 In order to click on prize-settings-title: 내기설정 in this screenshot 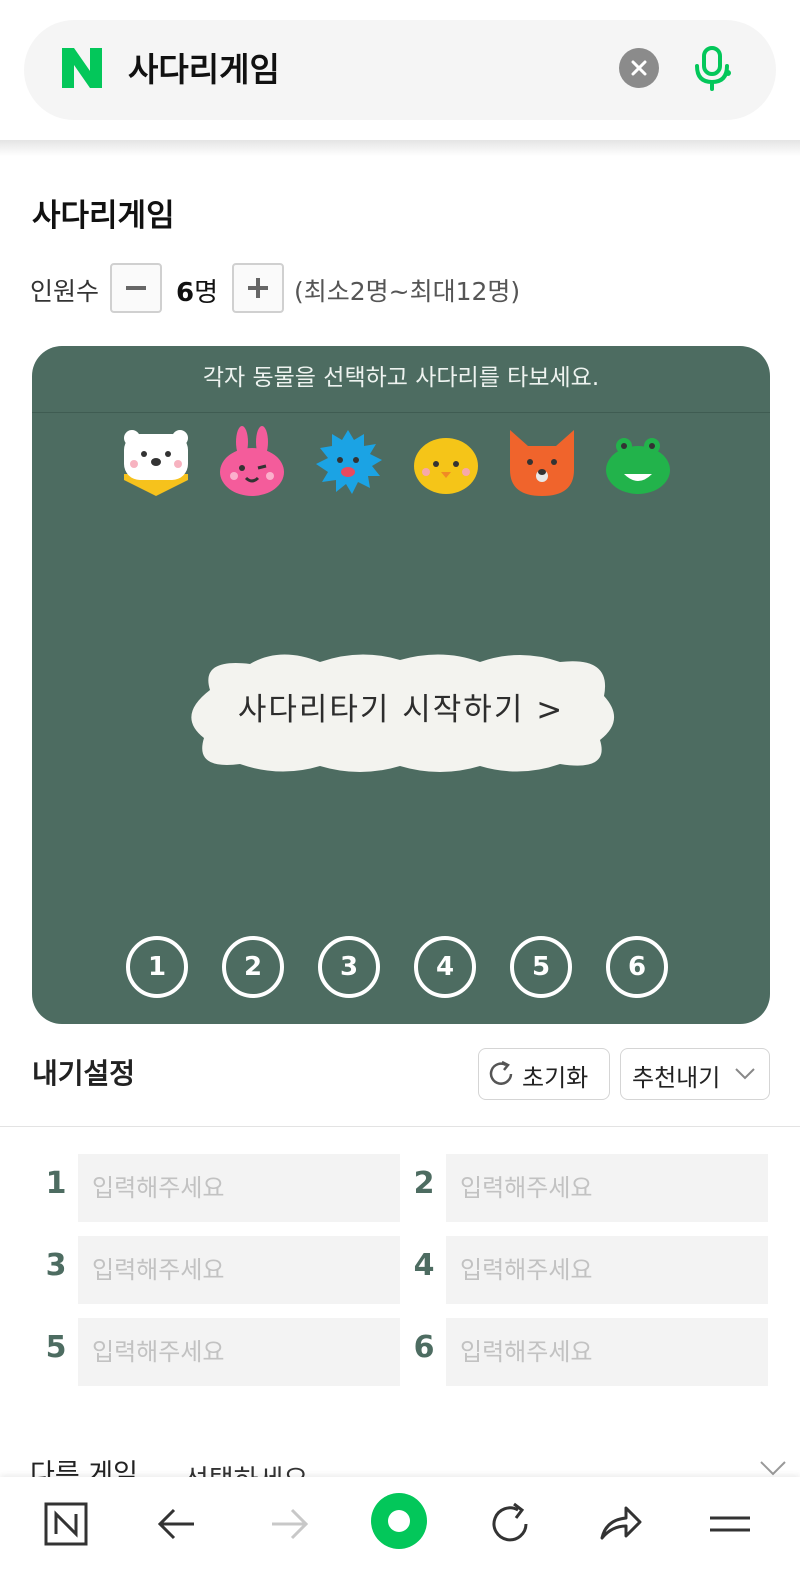, I will do `click(84, 1073)`.